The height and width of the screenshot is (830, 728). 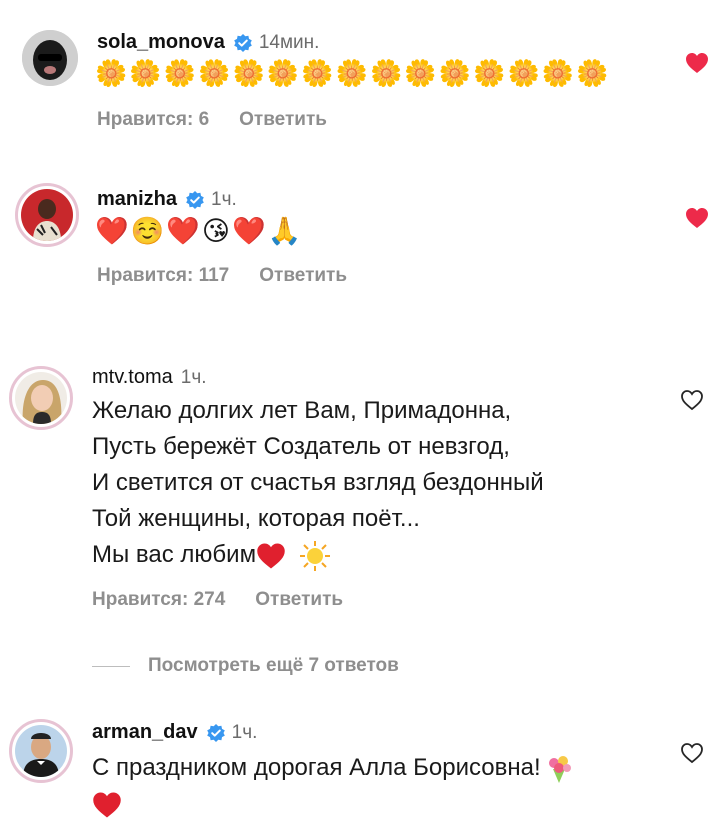 What do you see at coordinates (132, 377) in the screenshot?
I see `username: mtv.toma` at bounding box center [132, 377].